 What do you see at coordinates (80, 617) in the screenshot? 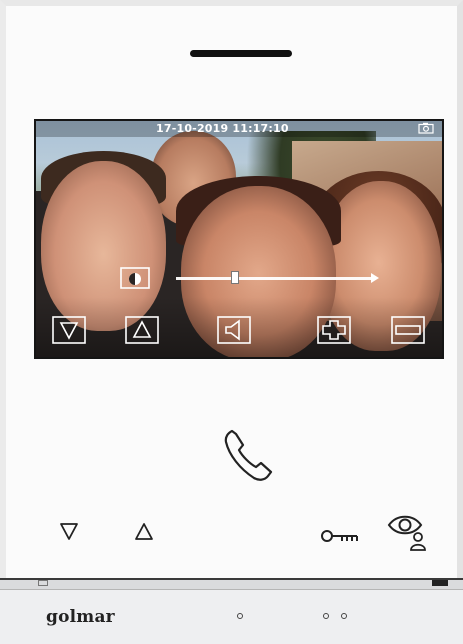
I see `brand-logo: golmar` at bounding box center [80, 617].